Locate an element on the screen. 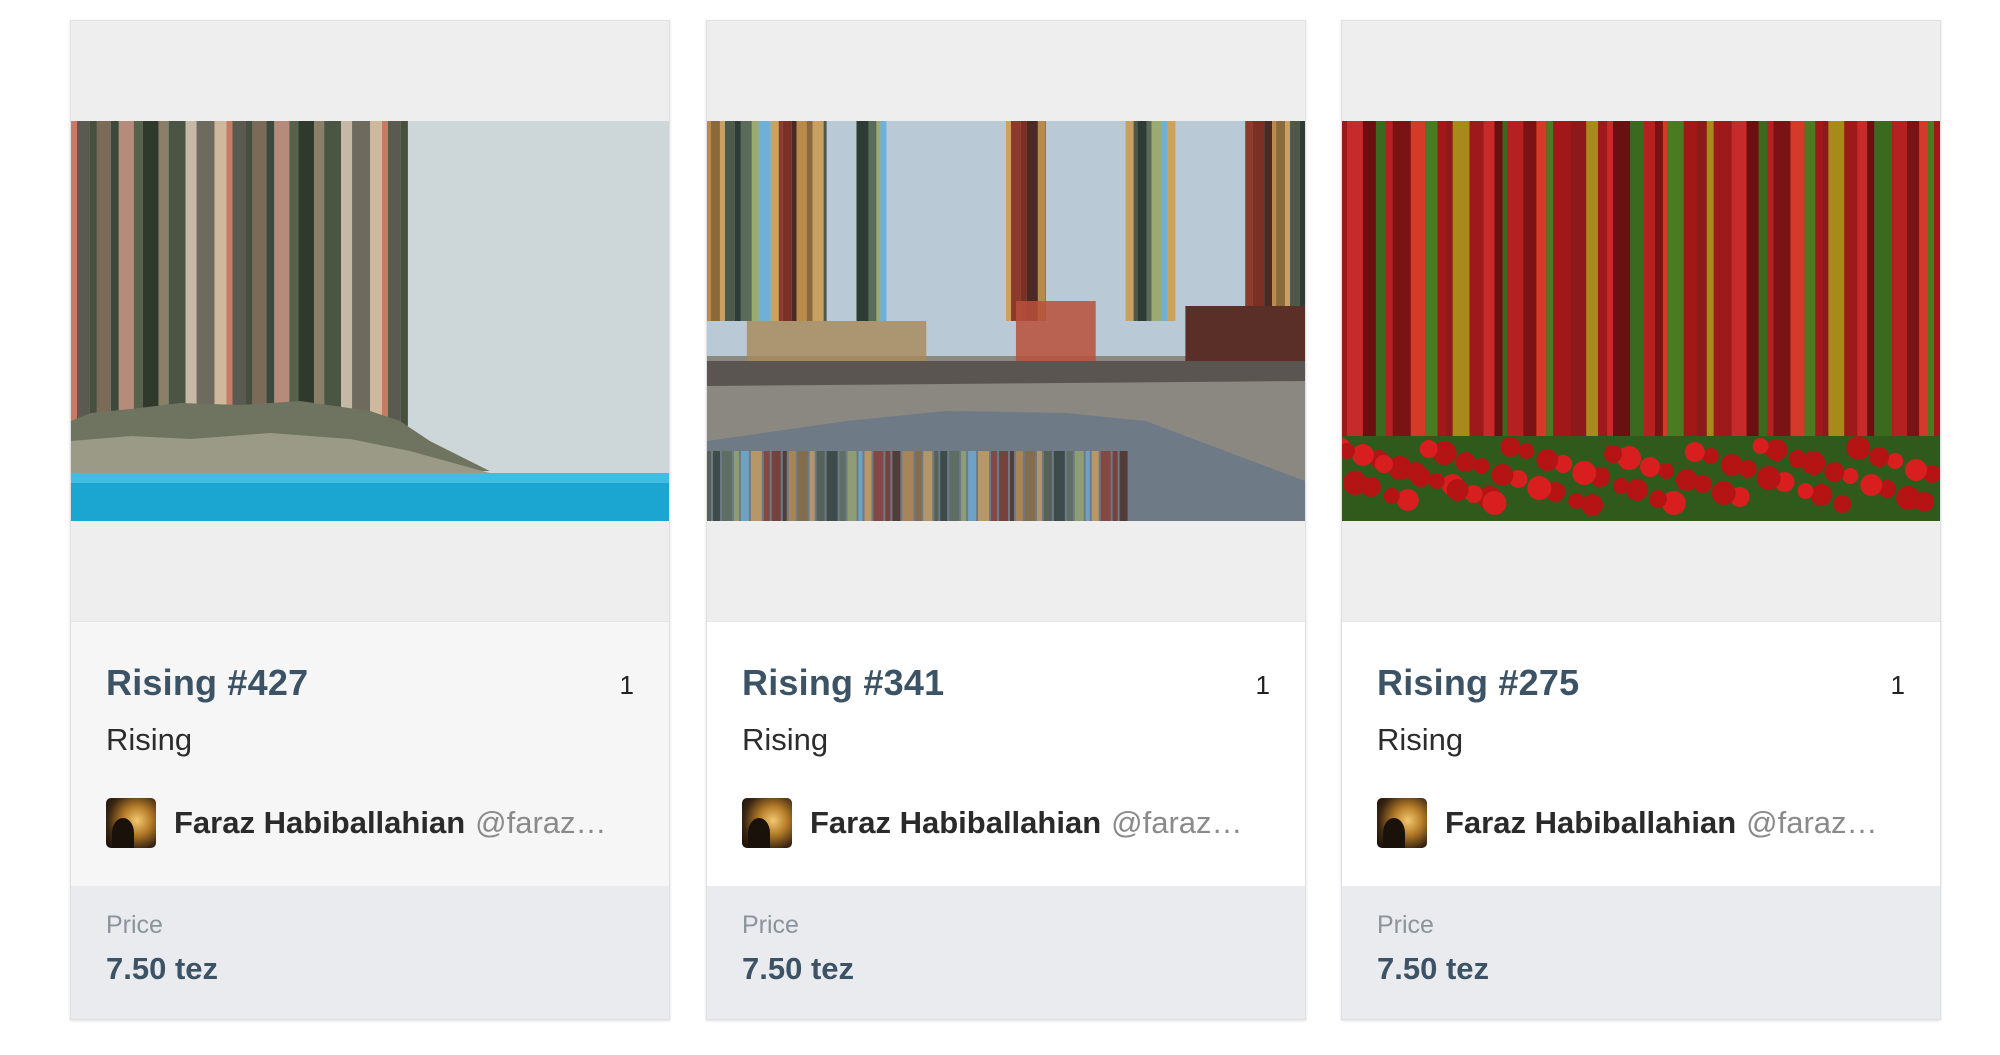 This screenshot has height=1055, width=2000. card-title: Rising #275 is located at coordinates (1478, 683).